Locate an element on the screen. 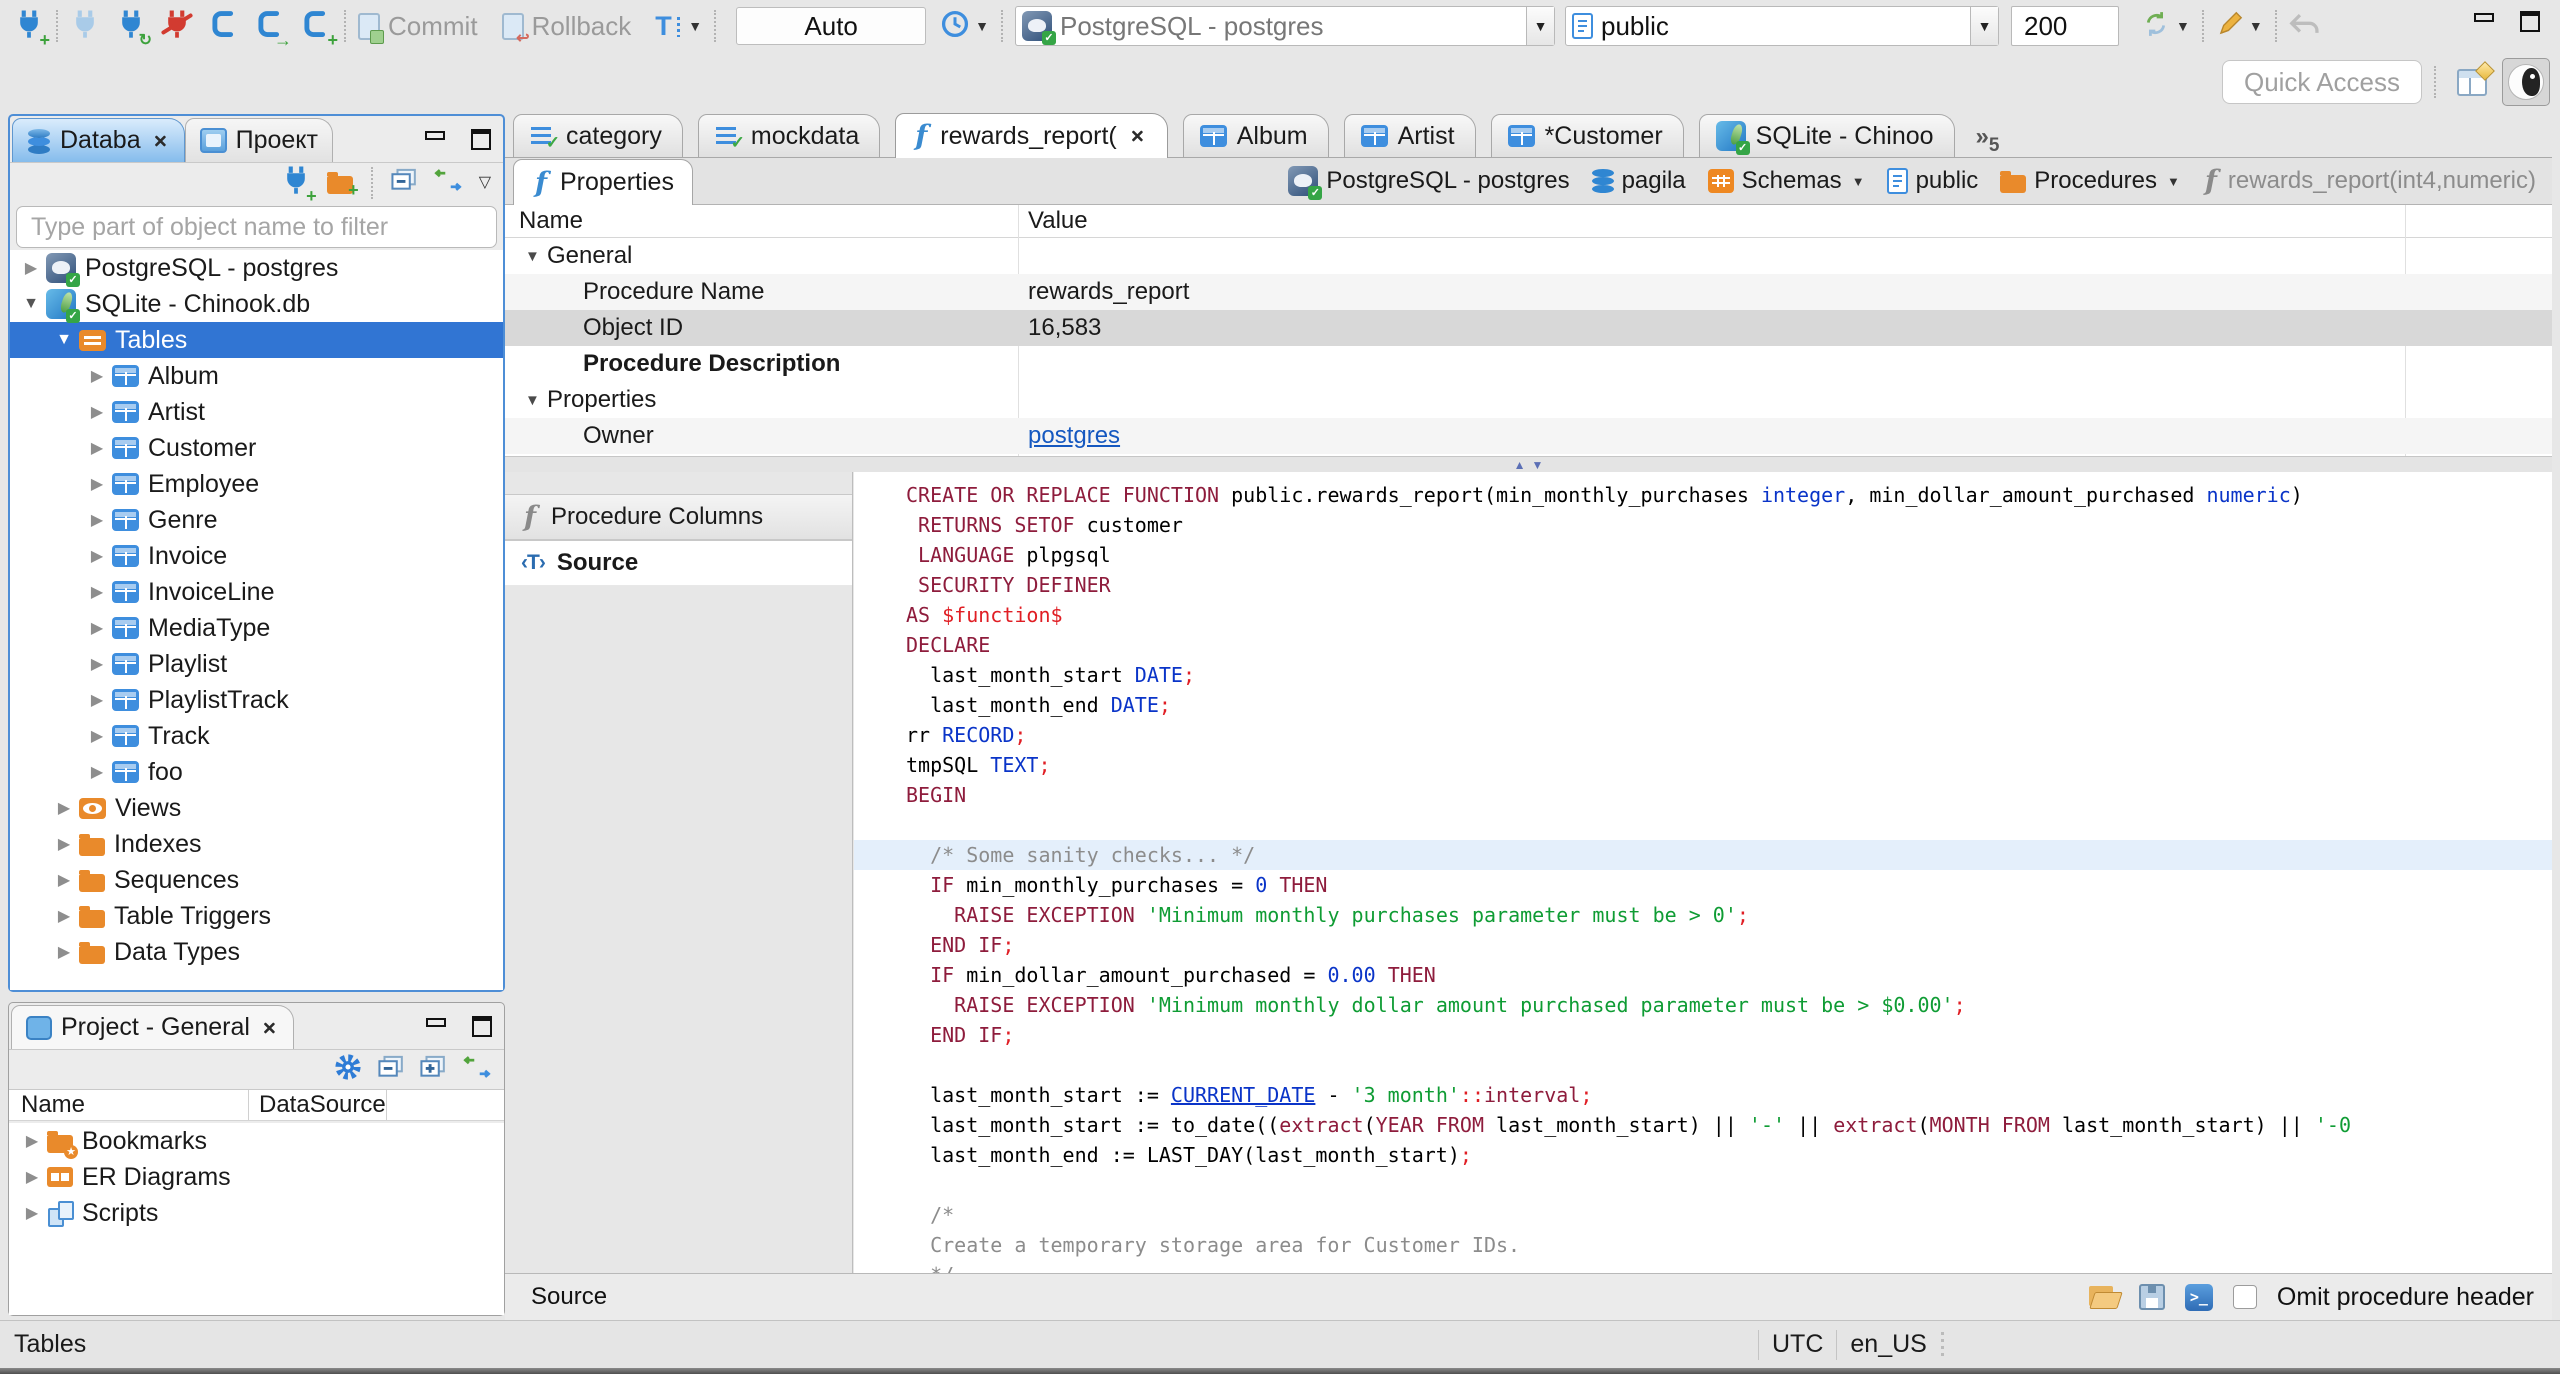 This screenshot has height=1374, width=2560. collapse-all-icon is located at coordinates (404, 182).